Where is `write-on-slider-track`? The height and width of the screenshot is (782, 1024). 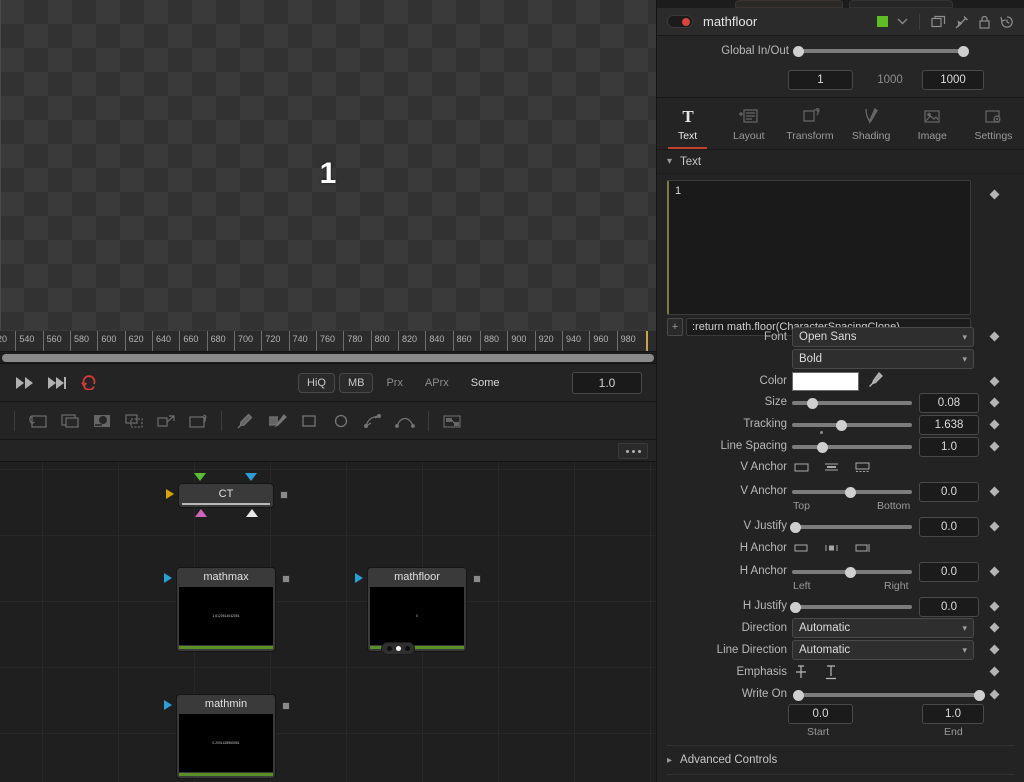
write-on-slider-track is located at coordinates (888, 695).